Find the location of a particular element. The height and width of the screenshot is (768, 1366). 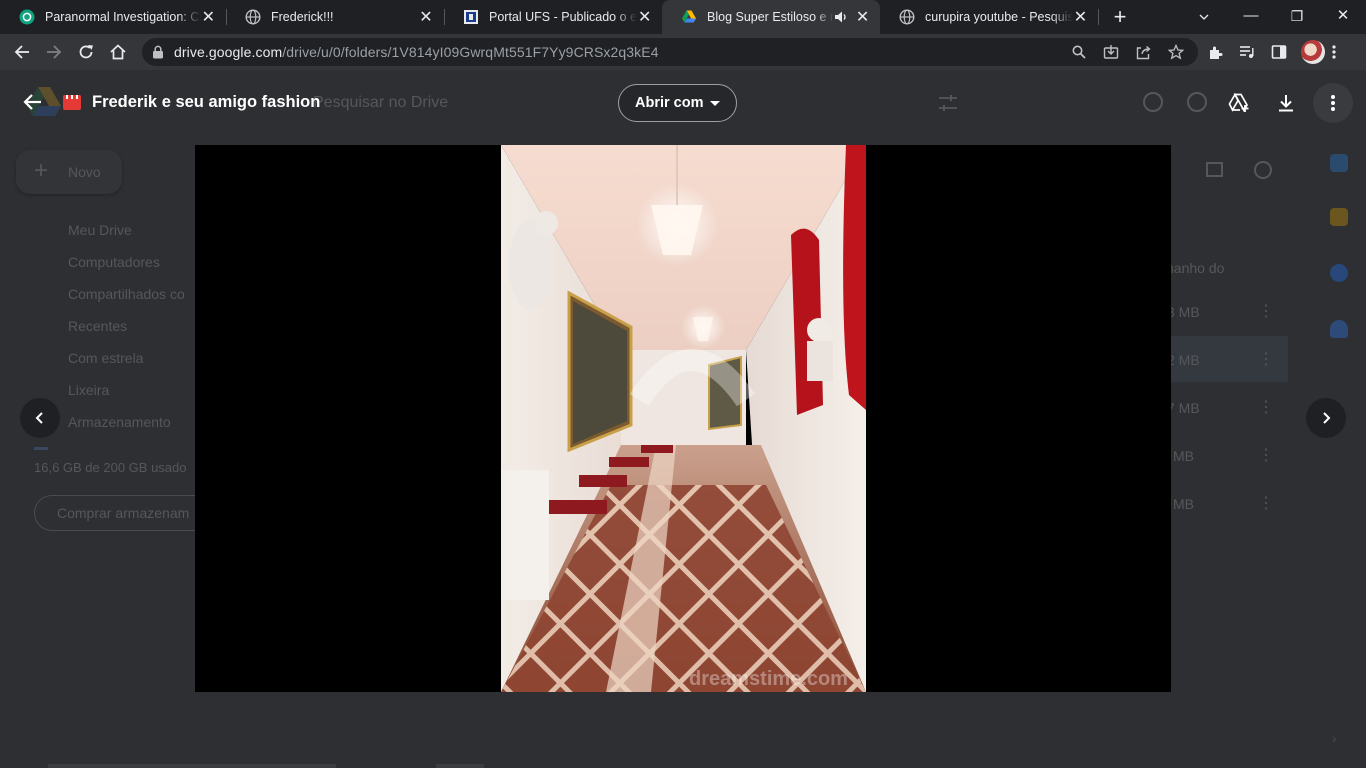

buy-storage-label: Comprar armazenam is located at coordinates (123, 513).